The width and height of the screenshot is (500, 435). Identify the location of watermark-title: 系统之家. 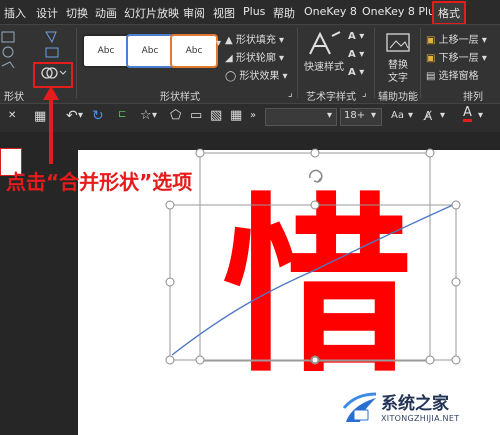
(415, 404).